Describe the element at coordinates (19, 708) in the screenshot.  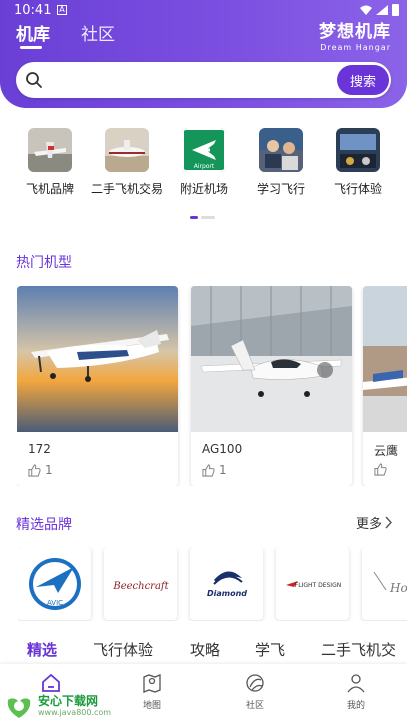
I see `watermark-logo-icon` at that location.